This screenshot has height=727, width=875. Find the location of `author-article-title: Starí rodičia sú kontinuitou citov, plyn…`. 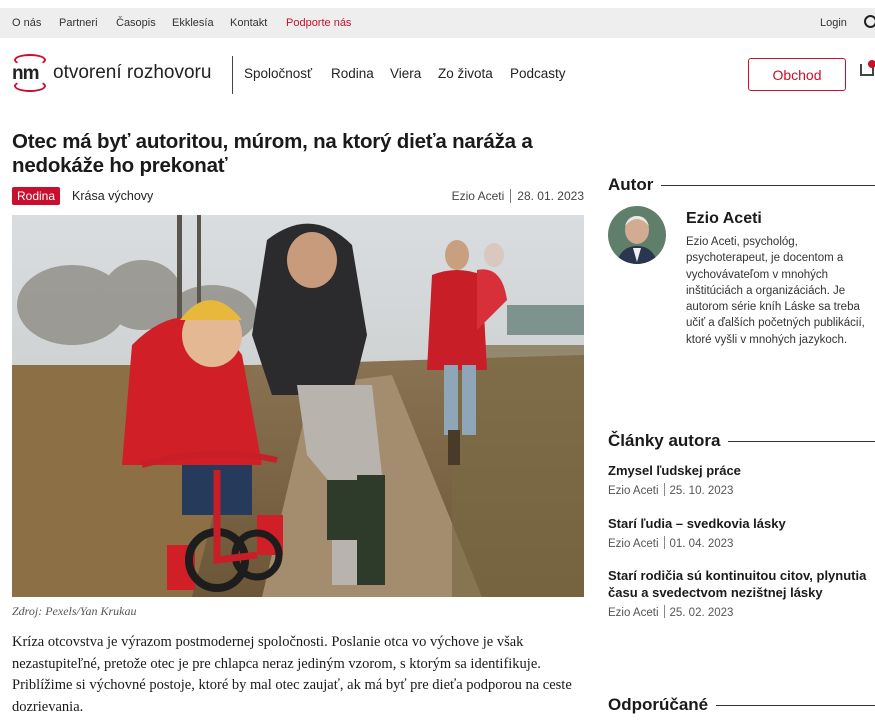

author-article-title: Starí rodičia sú kontinuitou citov, plyn… is located at coordinates (739, 584).